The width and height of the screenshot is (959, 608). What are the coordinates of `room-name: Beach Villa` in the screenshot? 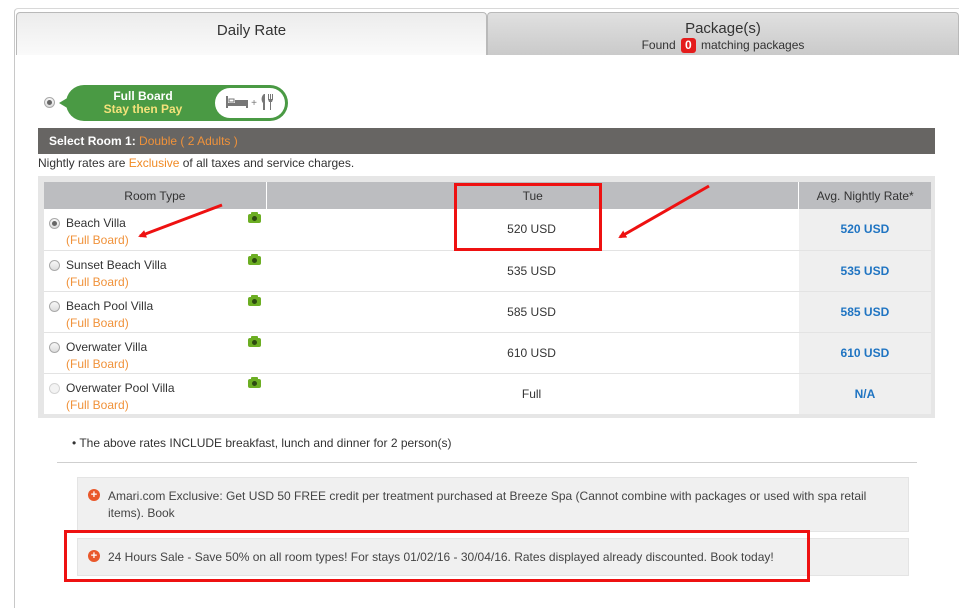 It's located at (96, 223).